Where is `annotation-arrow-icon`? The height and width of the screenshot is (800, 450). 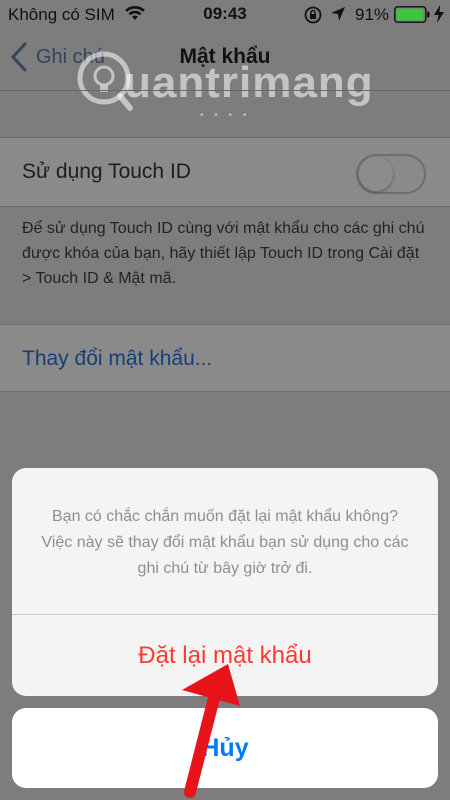 annotation-arrow-icon is located at coordinates (211, 731).